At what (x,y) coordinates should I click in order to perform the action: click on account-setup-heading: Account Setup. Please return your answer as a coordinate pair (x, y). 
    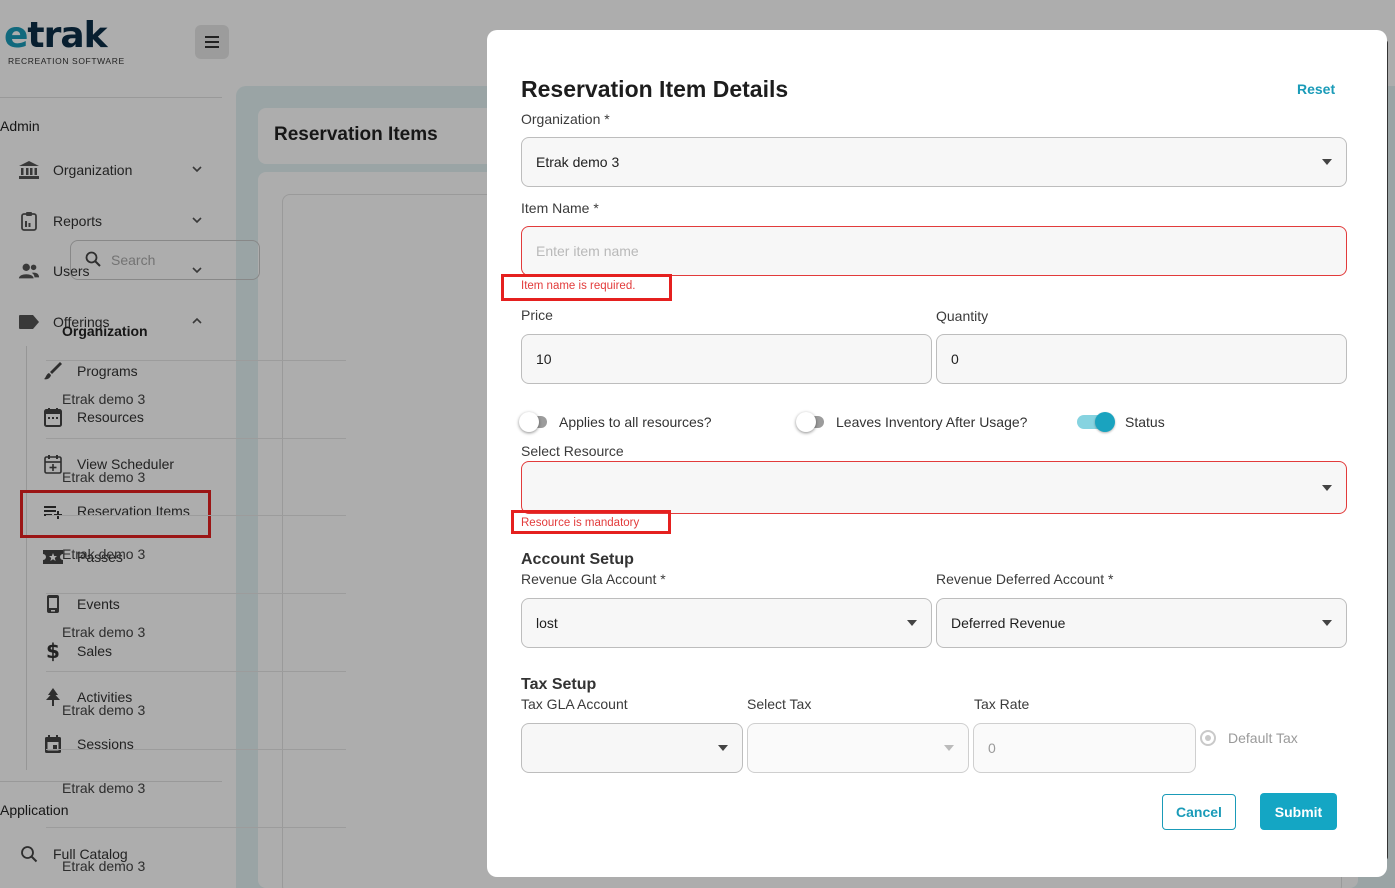
    Looking at the image, I should click on (577, 559).